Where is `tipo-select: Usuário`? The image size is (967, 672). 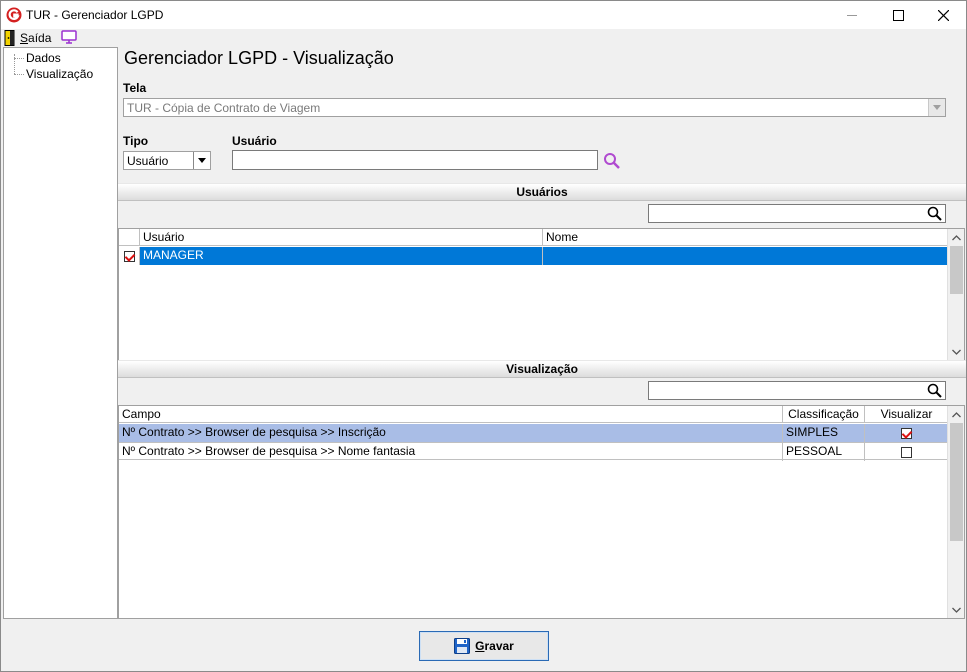 tipo-select: Usuário is located at coordinates (167, 160).